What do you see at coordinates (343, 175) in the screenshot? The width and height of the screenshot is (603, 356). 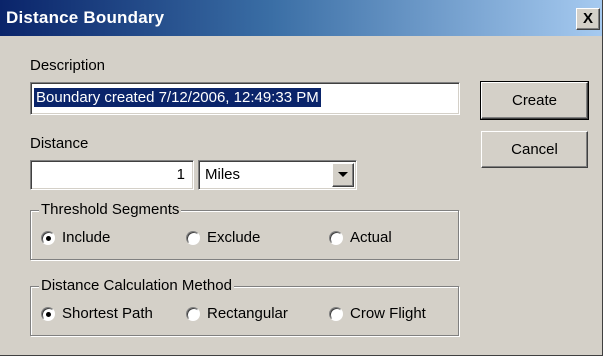 I see `chevron-down-icon` at bounding box center [343, 175].